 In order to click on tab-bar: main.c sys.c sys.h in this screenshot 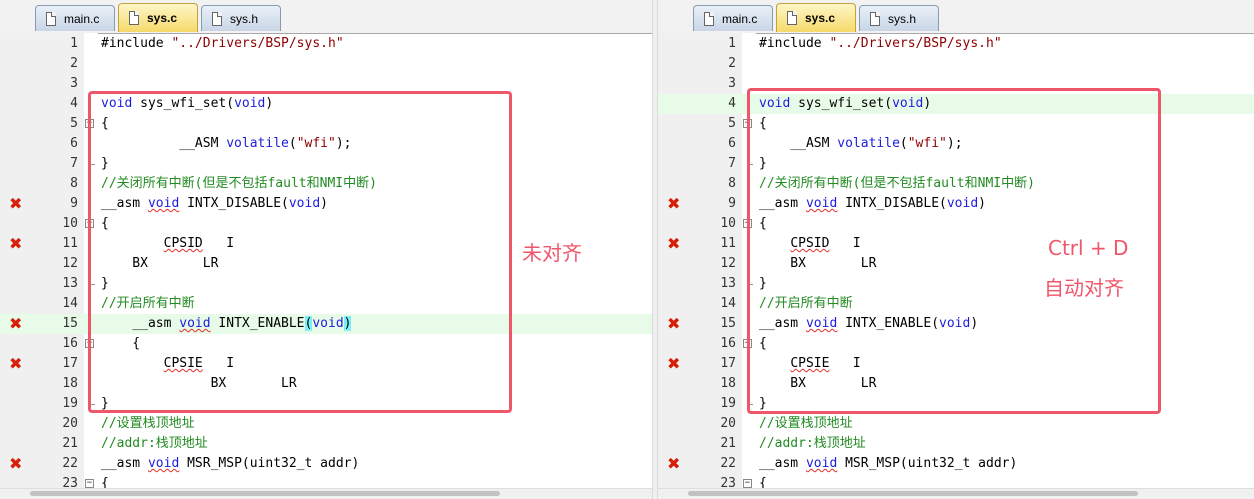, I will do `click(326, 17)`.